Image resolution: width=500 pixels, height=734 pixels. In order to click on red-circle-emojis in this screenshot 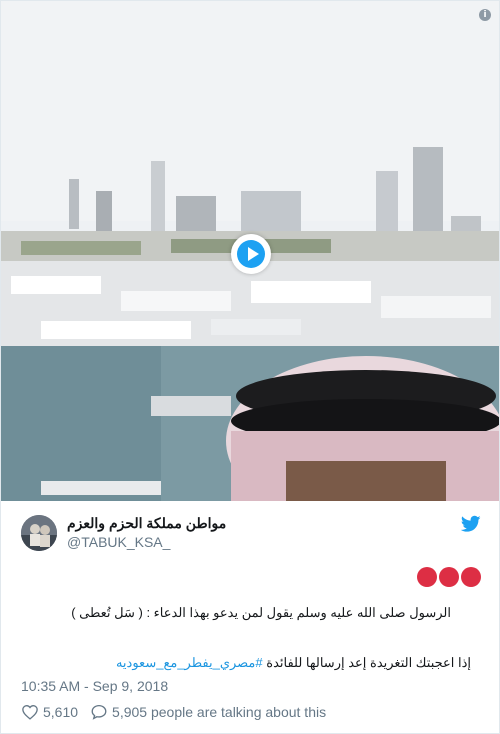, I will do `click(449, 577)`.